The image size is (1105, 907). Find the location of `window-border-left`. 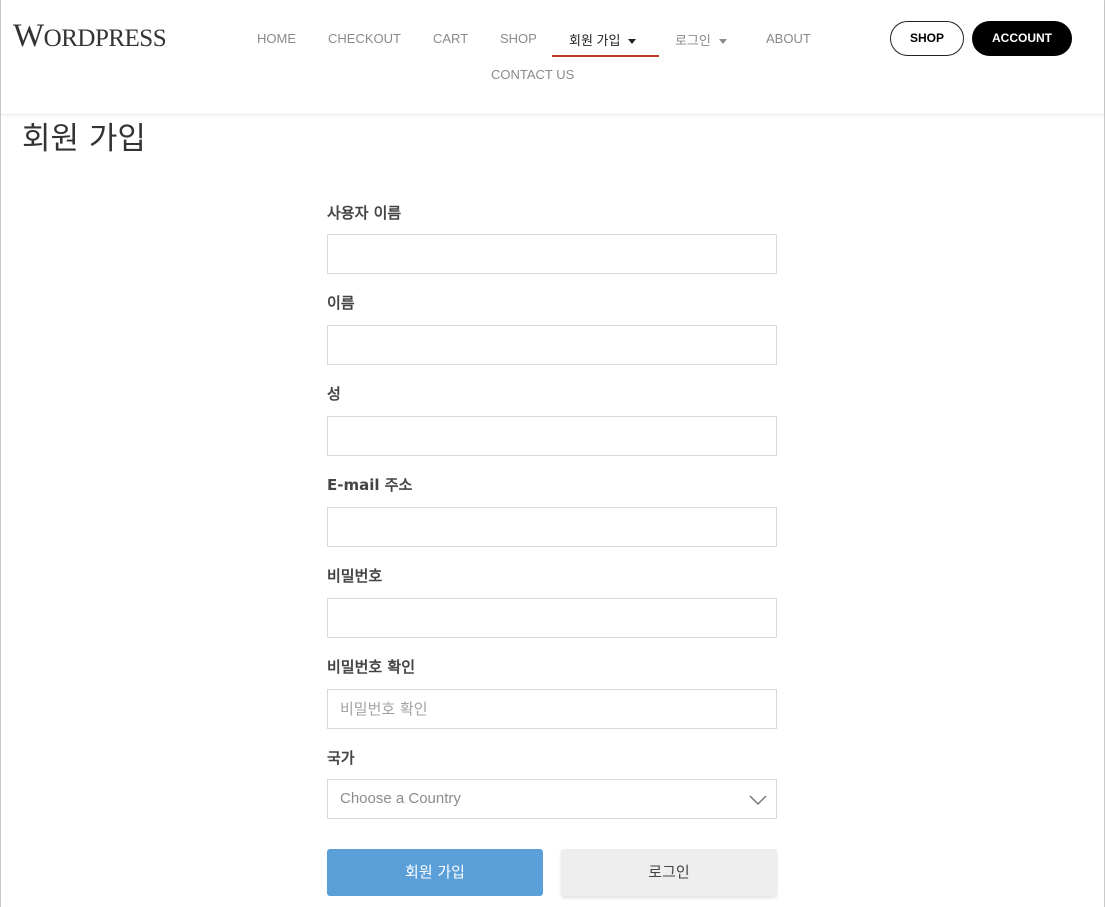

window-border-left is located at coordinates (0, 453).